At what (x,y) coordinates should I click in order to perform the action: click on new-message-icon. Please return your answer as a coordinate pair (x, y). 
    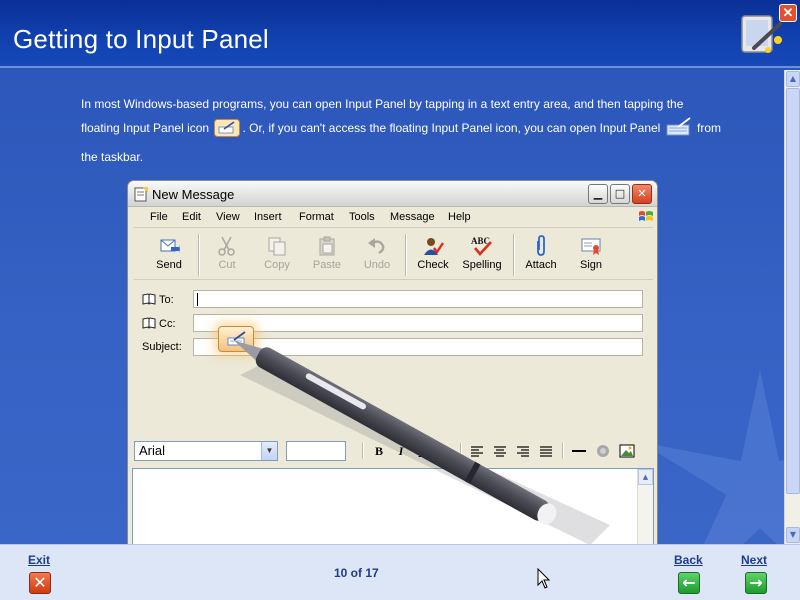
    Looking at the image, I should click on (141, 194).